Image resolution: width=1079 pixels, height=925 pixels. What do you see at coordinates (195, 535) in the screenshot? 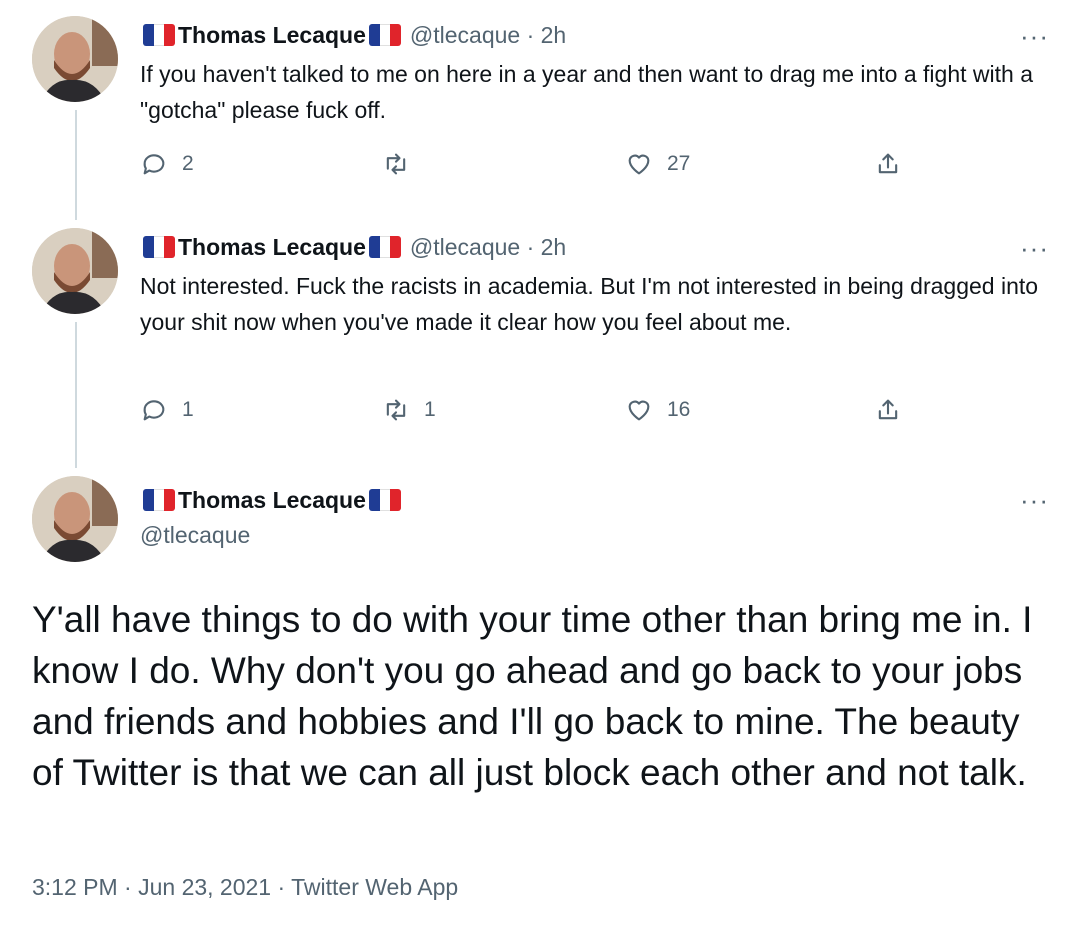
I see `author-handle: @tlecaque` at bounding box center [195, 535].